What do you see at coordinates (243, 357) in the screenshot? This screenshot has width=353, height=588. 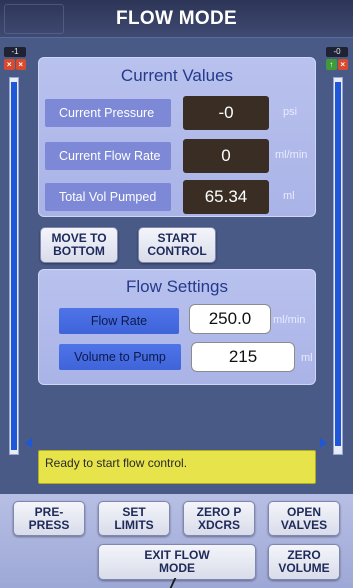 I see `volume-to-pump-input: 215` at bounding box center [243, 357].